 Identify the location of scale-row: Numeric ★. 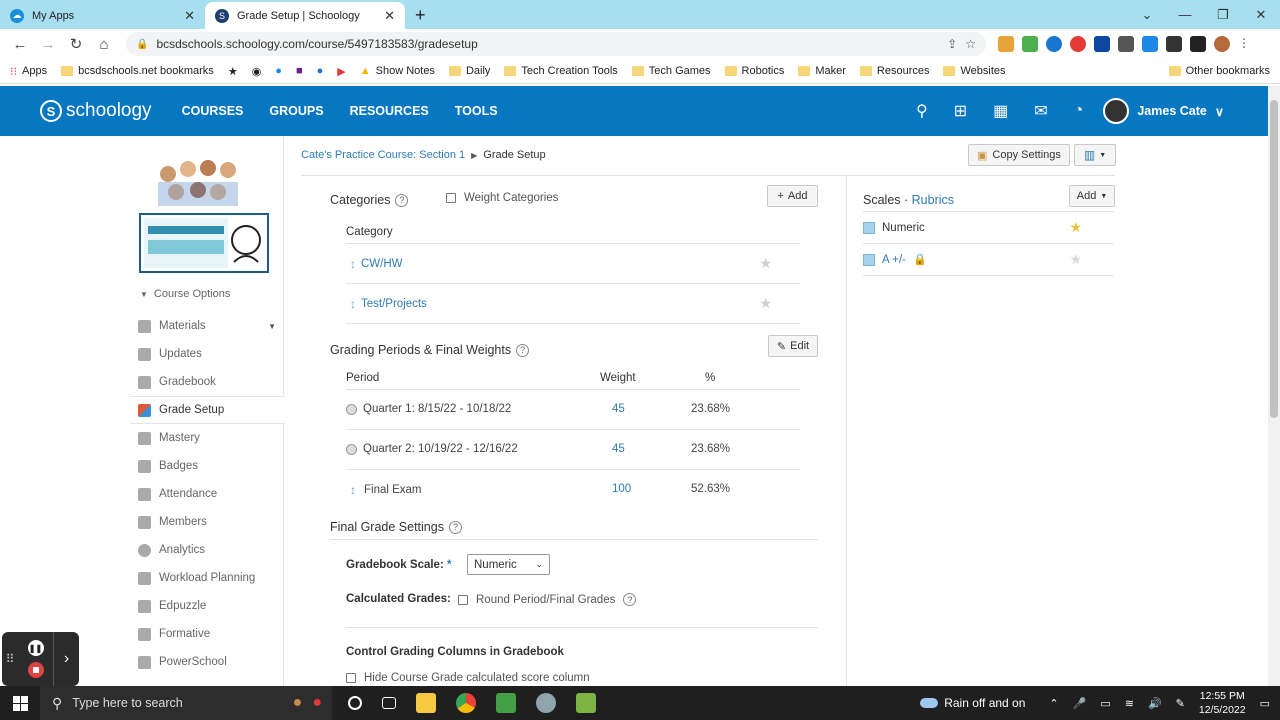
(988, 228).